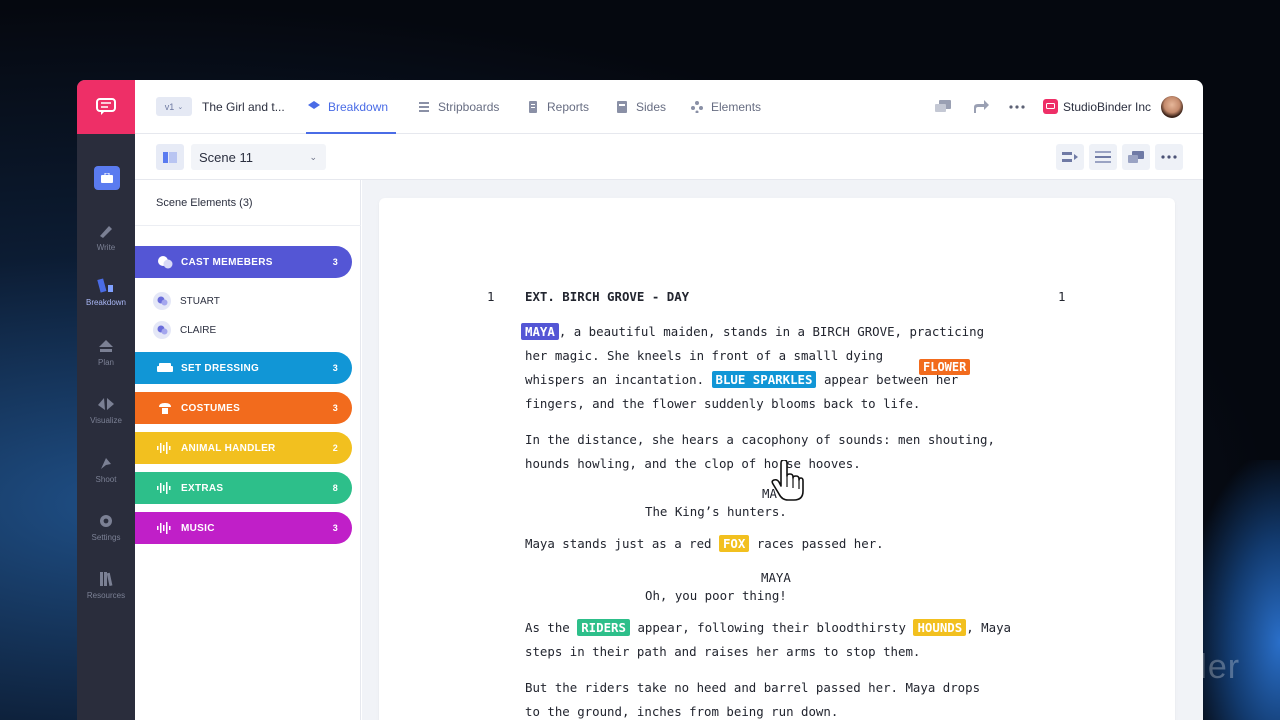 This screenshot has width=1280, height=720. What do you see at coordinates (243, 408) in the screenshot?
I see `category-costumes: COSTUMES 3` at bounding box center [243, 408].